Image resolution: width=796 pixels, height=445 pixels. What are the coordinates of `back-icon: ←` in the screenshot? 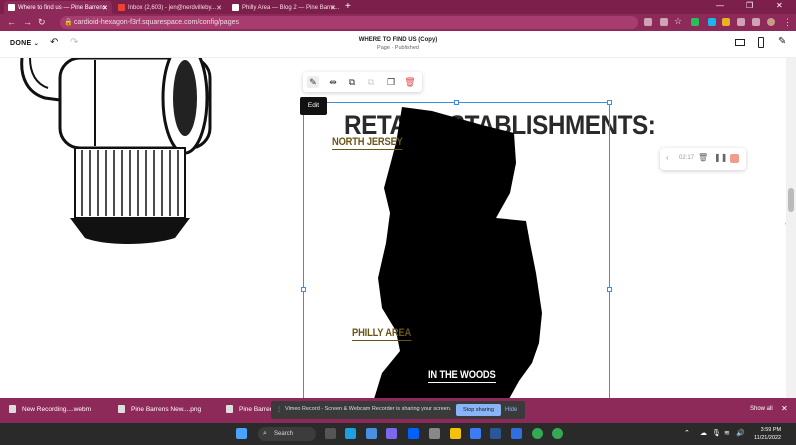 It's located at (11, 22).